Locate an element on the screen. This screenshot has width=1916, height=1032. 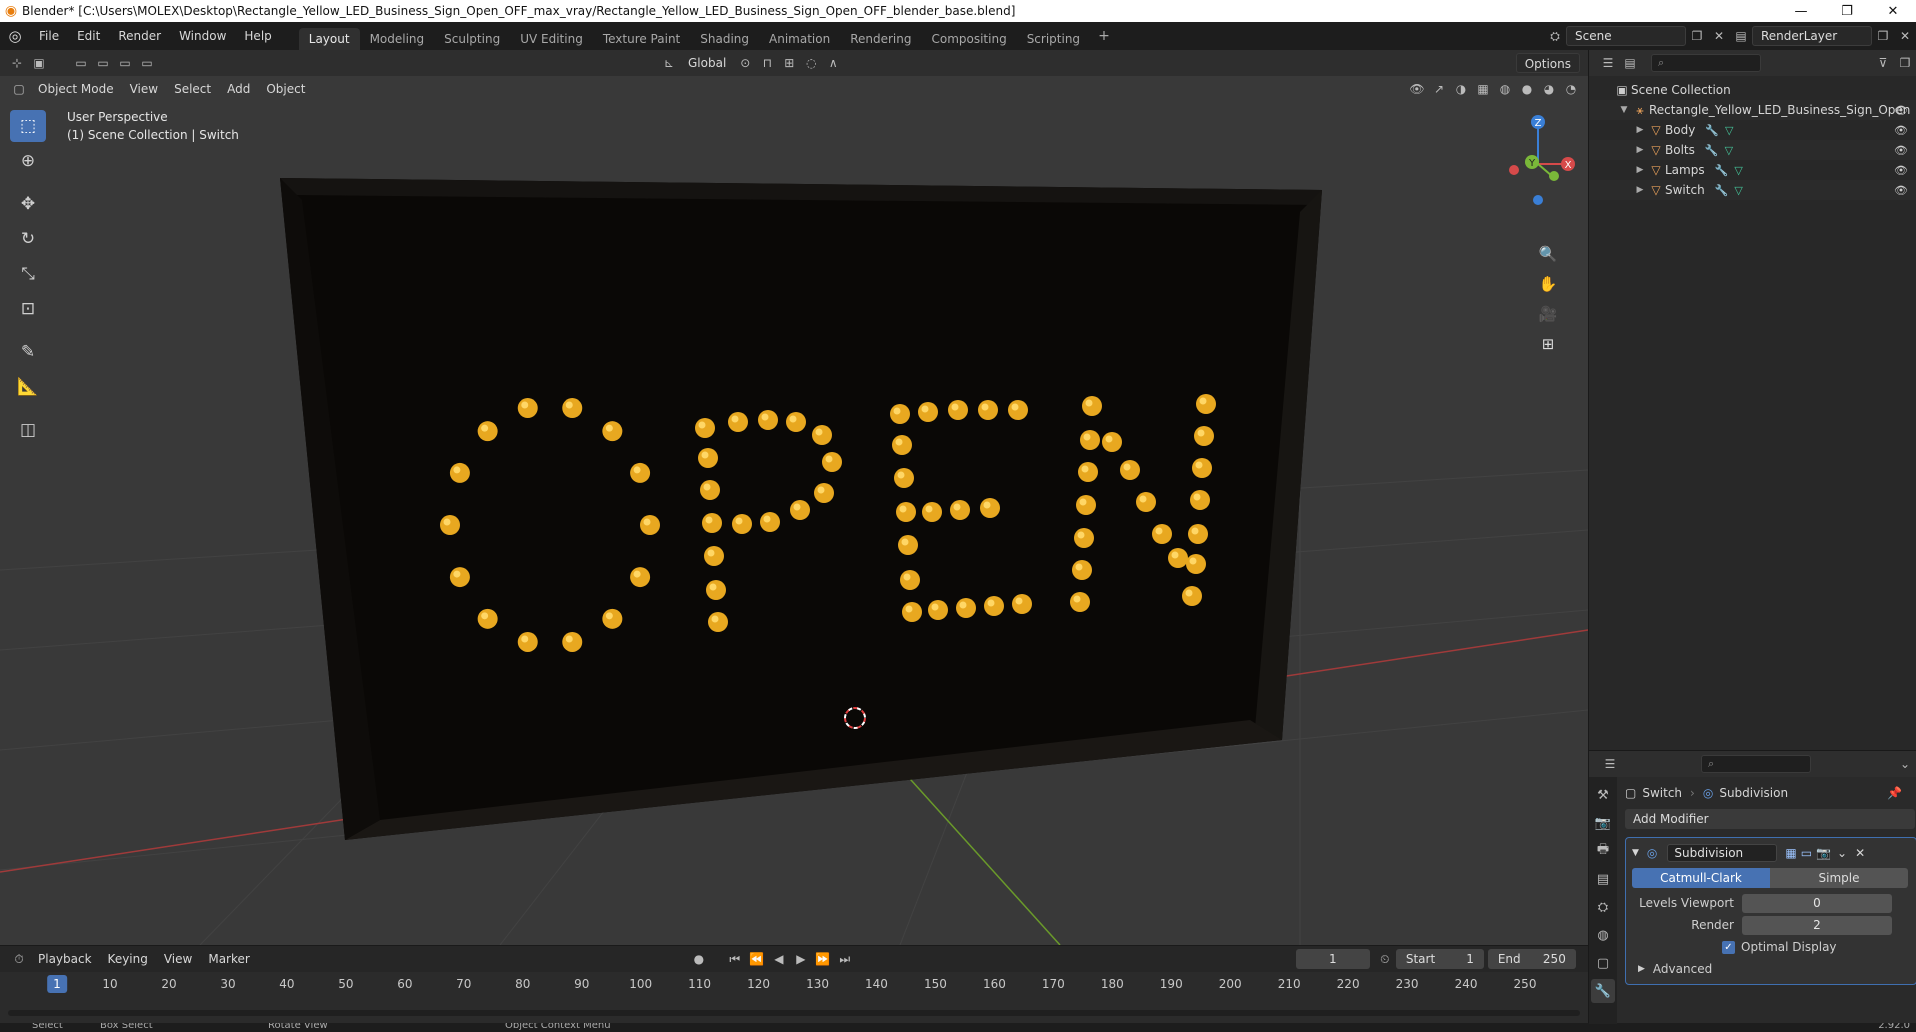
pan-view-icon: ✋ is located at coordinates (1548, 284).